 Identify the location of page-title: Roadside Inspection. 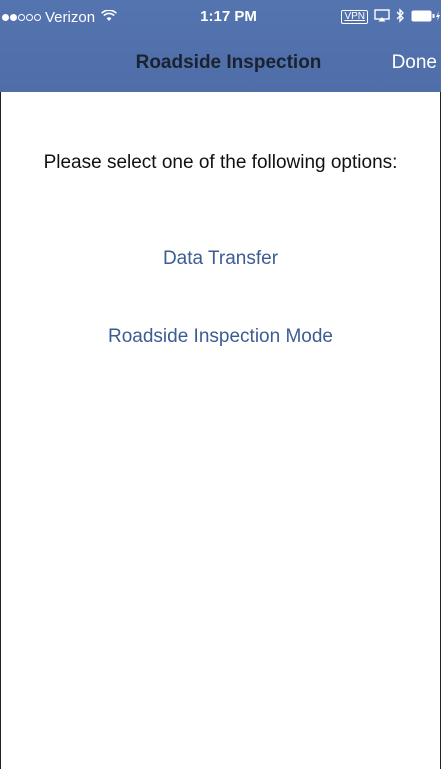
(228, 62).